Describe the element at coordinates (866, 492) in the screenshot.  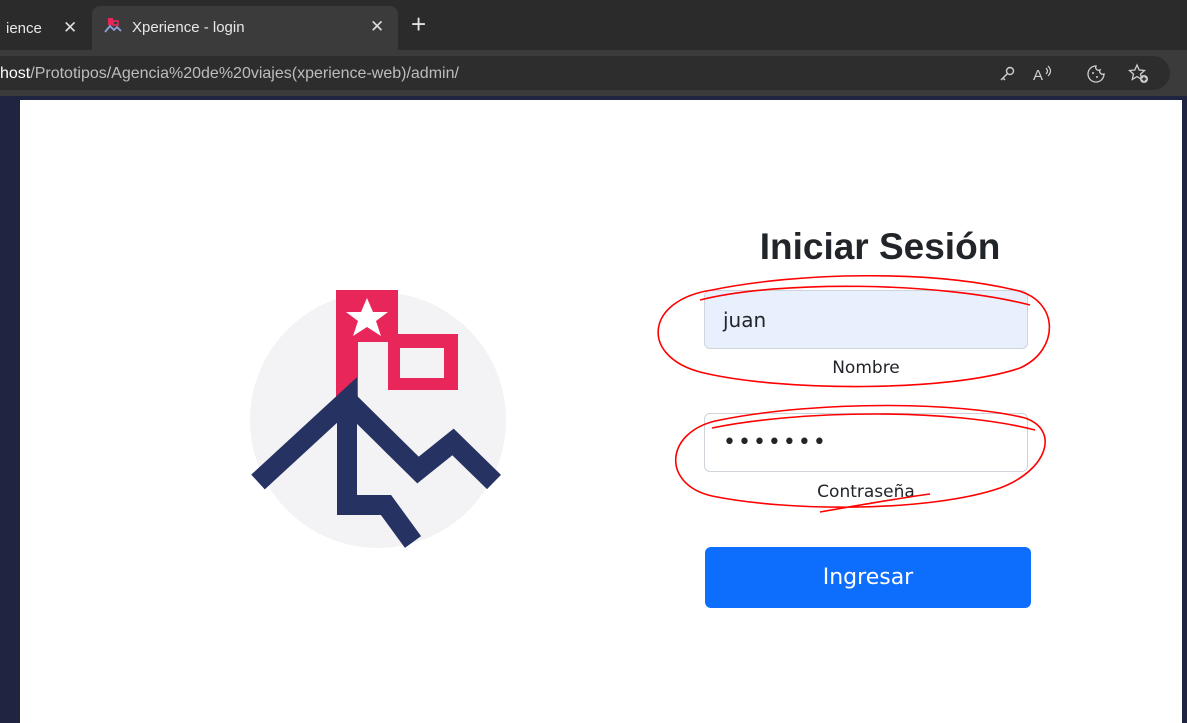
I see `password-label: Contraseña` at that location.